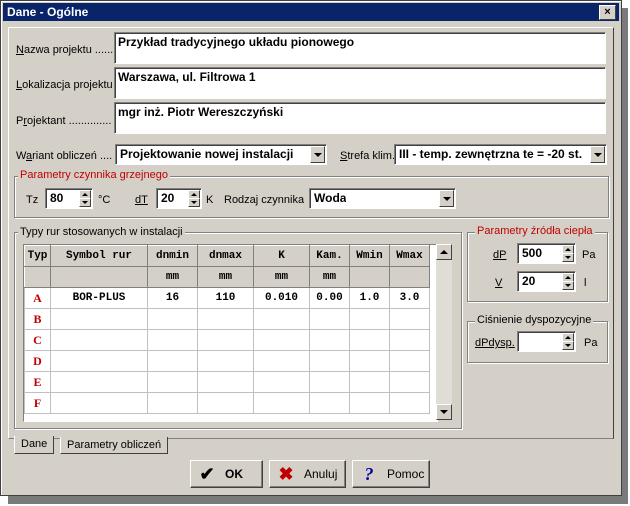 The width and height of the screenshot is (630, 506). I want to click on wariant-value: Projektowanie nowej instalacji, so click(207, 154).